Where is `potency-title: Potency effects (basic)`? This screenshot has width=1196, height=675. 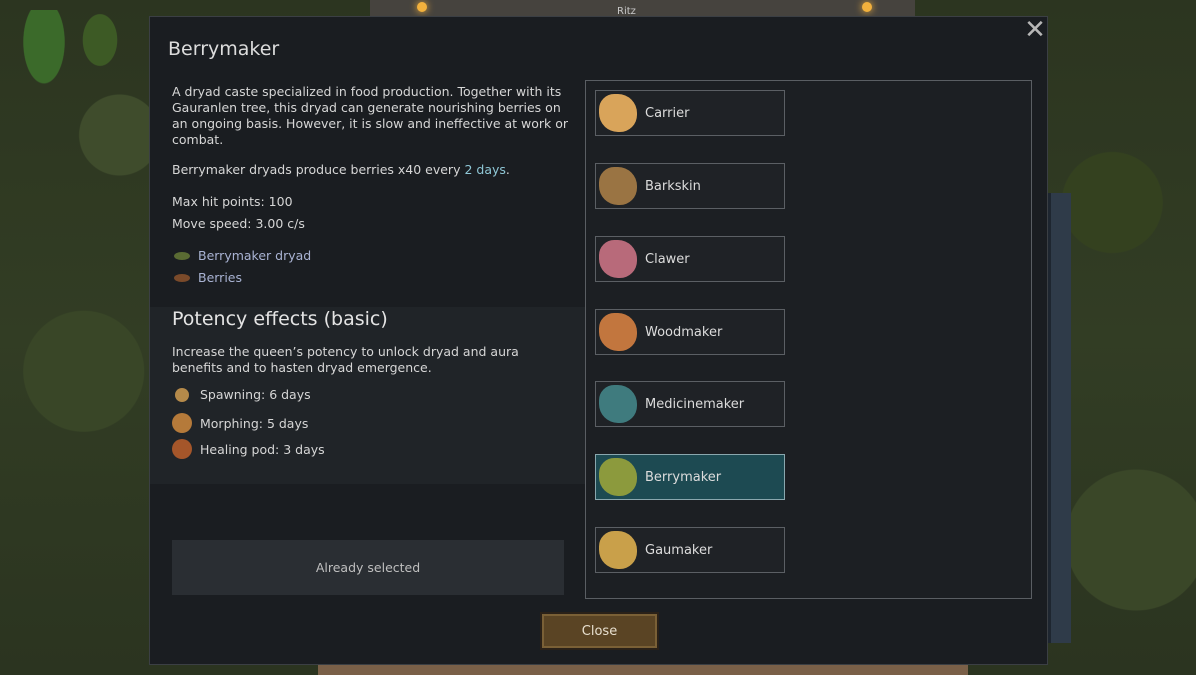 potency-title: Potency effects (basic) is located at coordinates (280, 319).